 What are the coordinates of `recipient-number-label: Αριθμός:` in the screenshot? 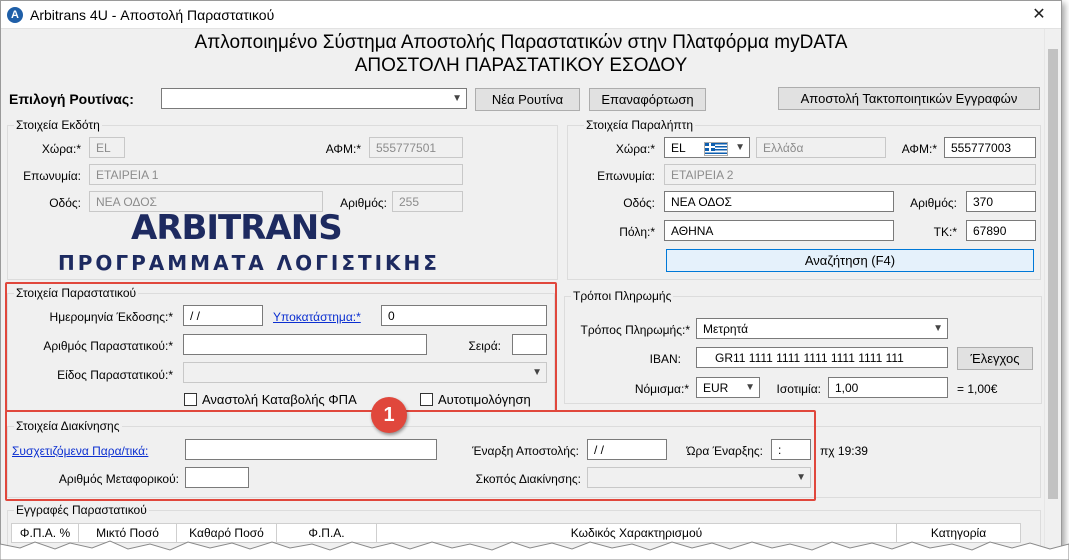 It's located at (933, 203).